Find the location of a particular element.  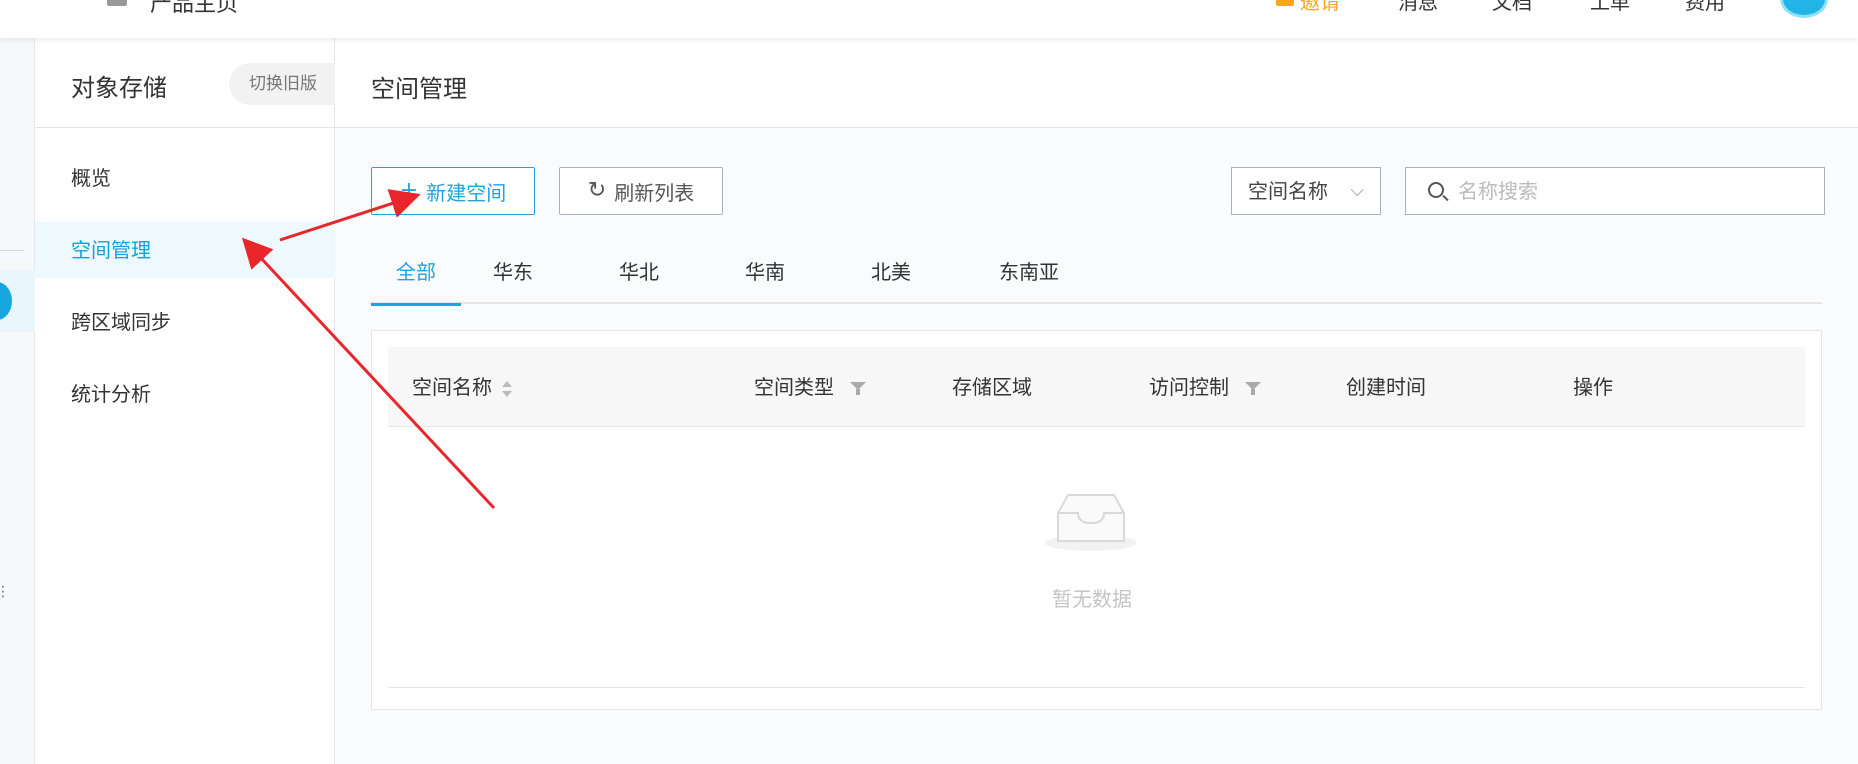

column-space-name: 空间名称 is located at coordinates (462, 387).